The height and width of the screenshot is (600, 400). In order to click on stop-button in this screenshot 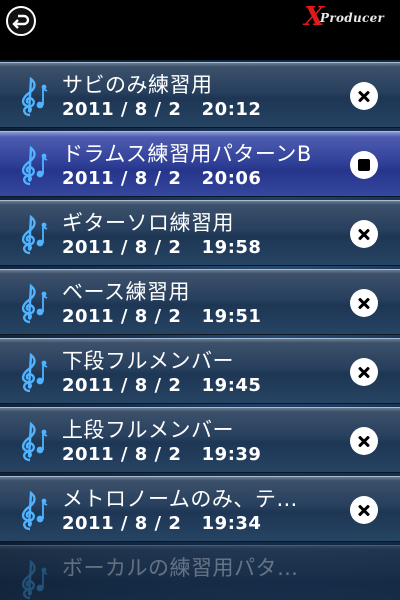, I will do `click(364, 165)`.